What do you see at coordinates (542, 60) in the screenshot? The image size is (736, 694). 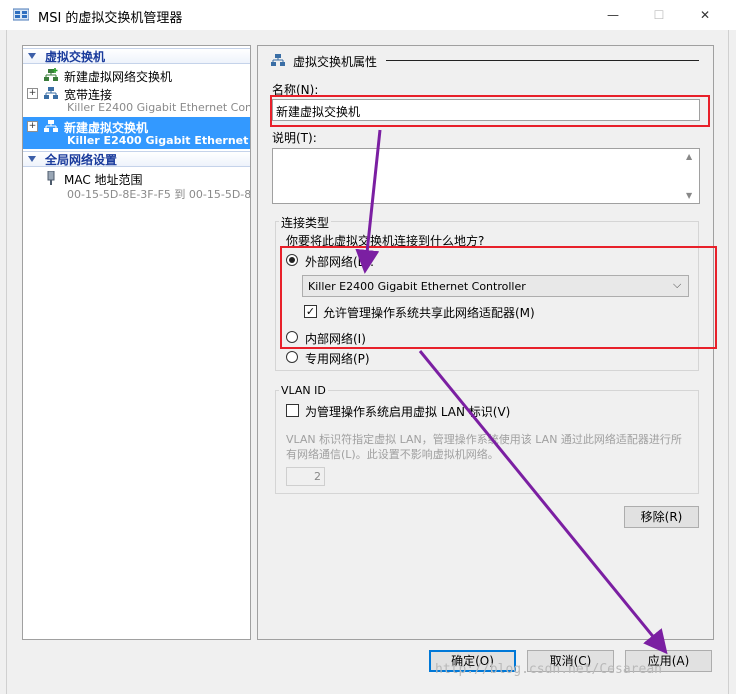 I see `header-divider` at bounding box center [542, 60].